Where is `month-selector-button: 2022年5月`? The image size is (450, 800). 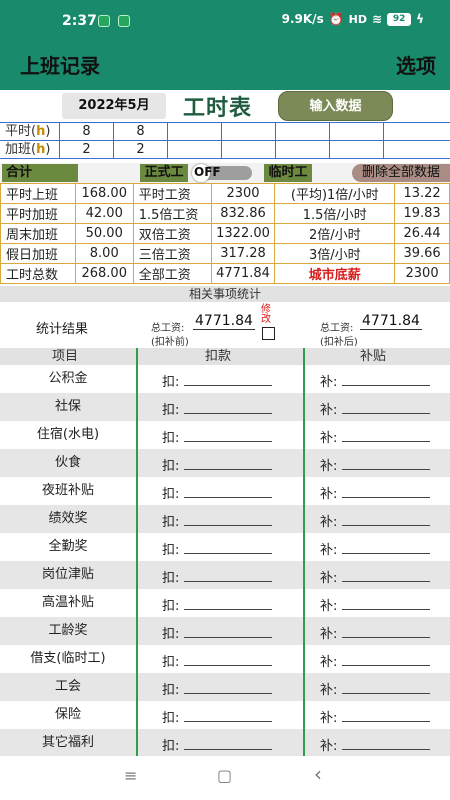 month-selector-button: 2022年5月 is located at coordinates (114, 106).